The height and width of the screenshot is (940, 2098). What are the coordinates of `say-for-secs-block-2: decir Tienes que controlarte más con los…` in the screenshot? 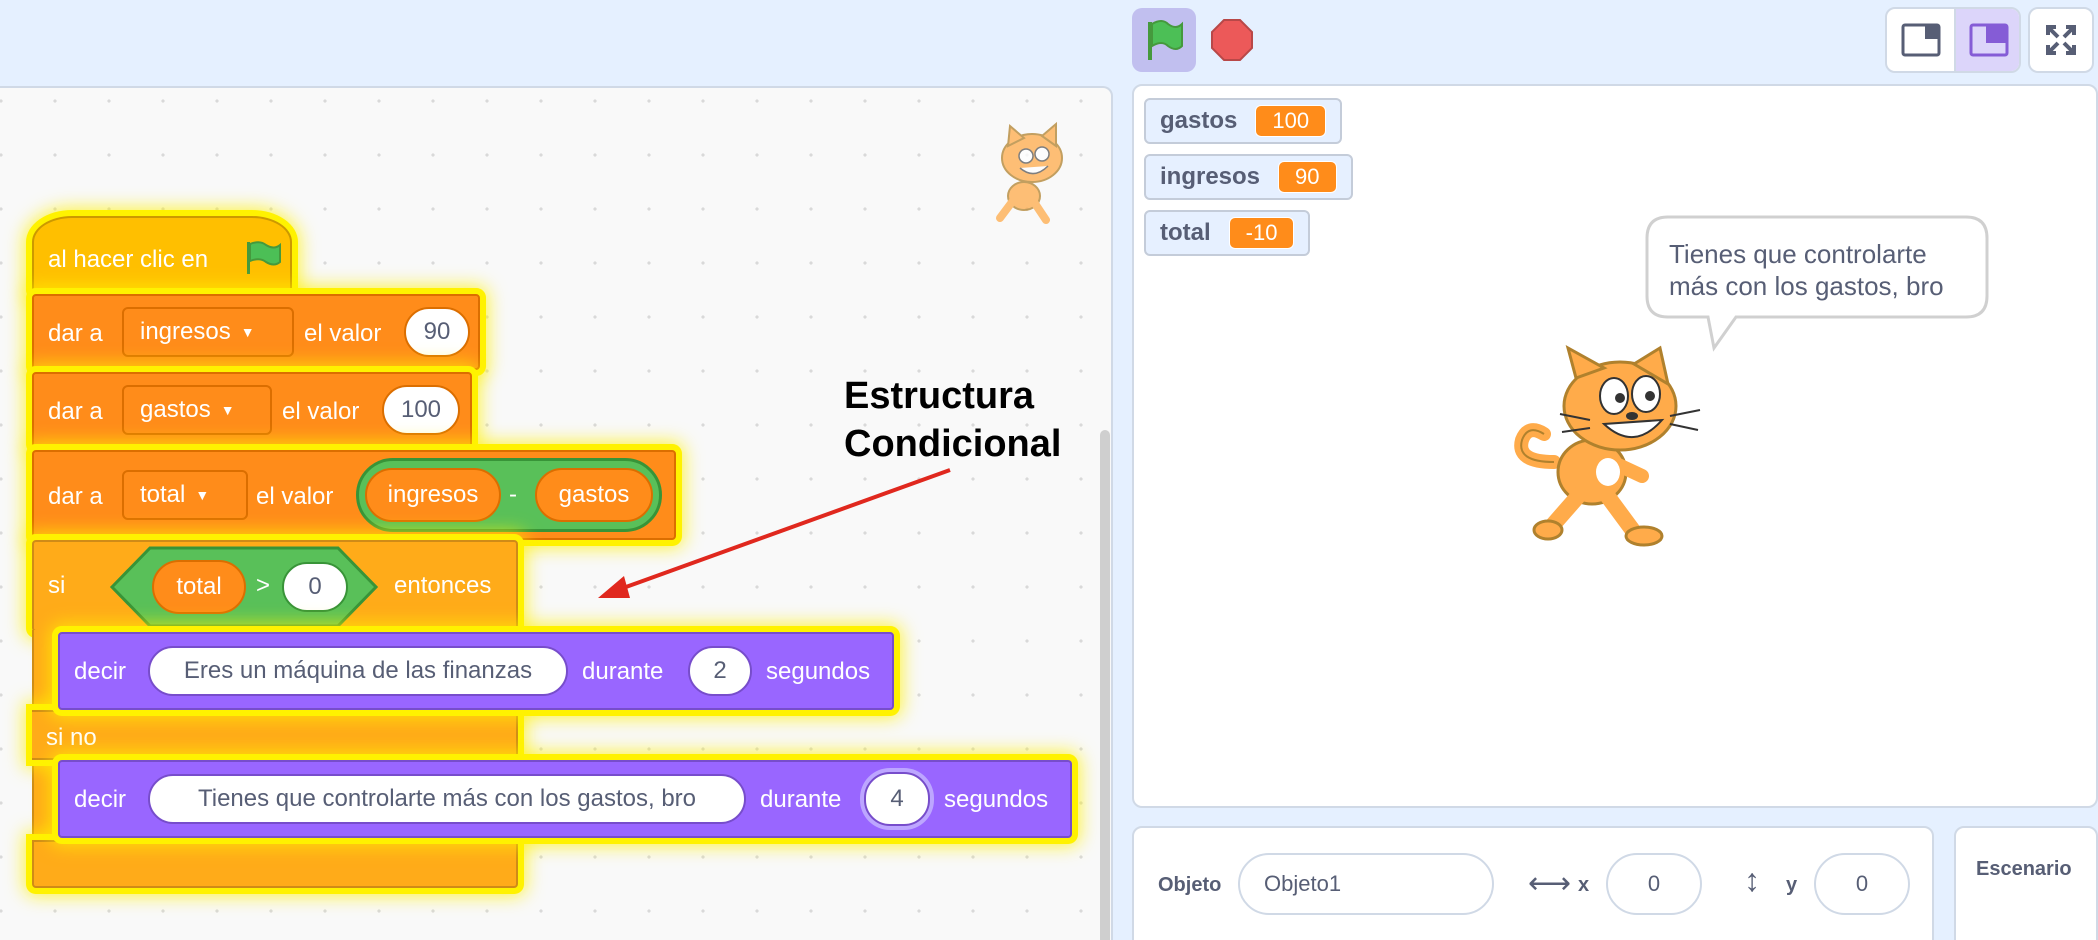 It's located at (565, 799).